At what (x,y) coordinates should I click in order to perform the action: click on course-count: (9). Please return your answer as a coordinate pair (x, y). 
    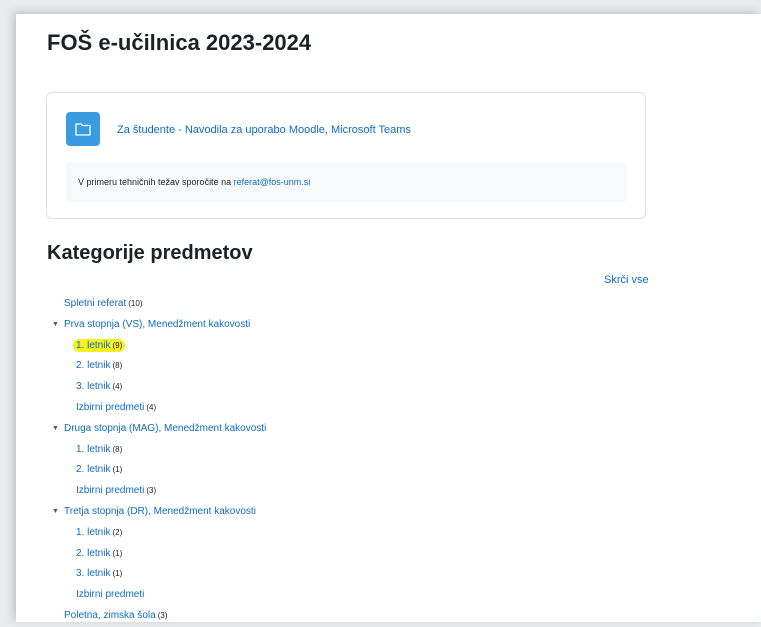
    Looking at the image, I should click on (117, 345).